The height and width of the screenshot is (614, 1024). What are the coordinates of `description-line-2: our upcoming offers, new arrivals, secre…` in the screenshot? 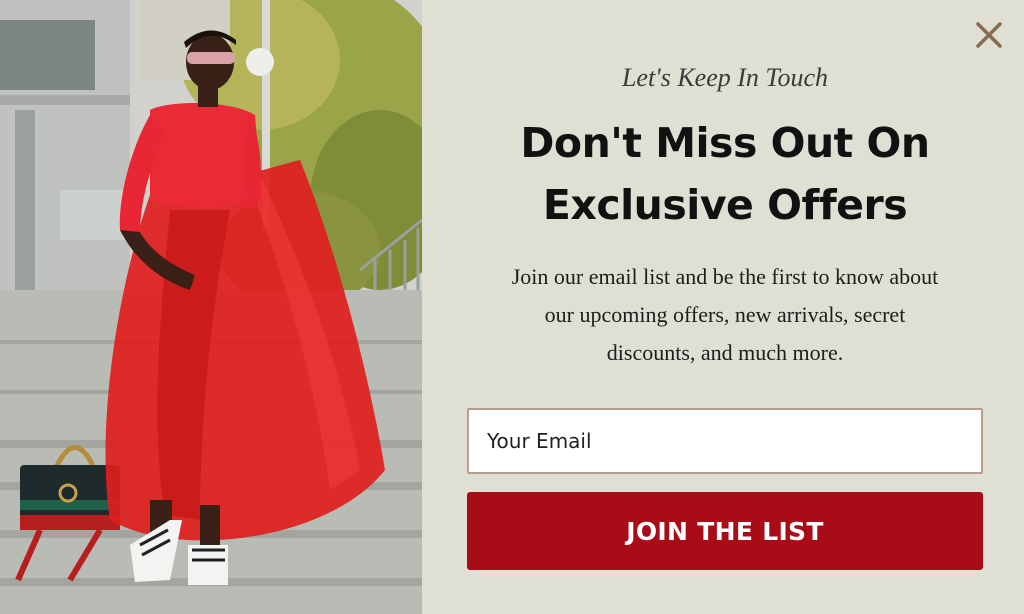 It's located at (725, 314).